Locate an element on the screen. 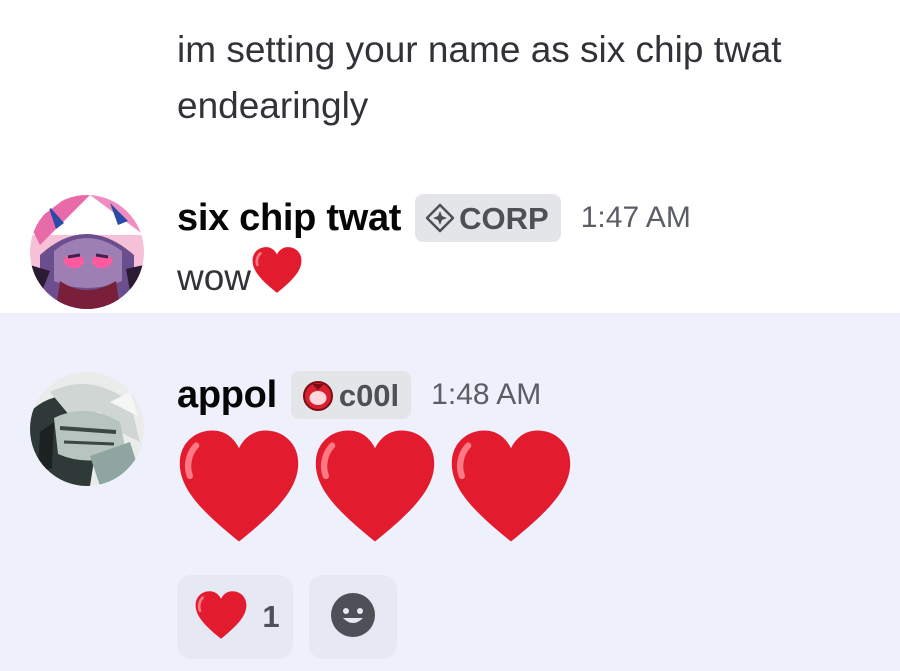 The width and height of the screenshot is (900, 671). server-tag-label: CORP is located at coordinates (504, 218).